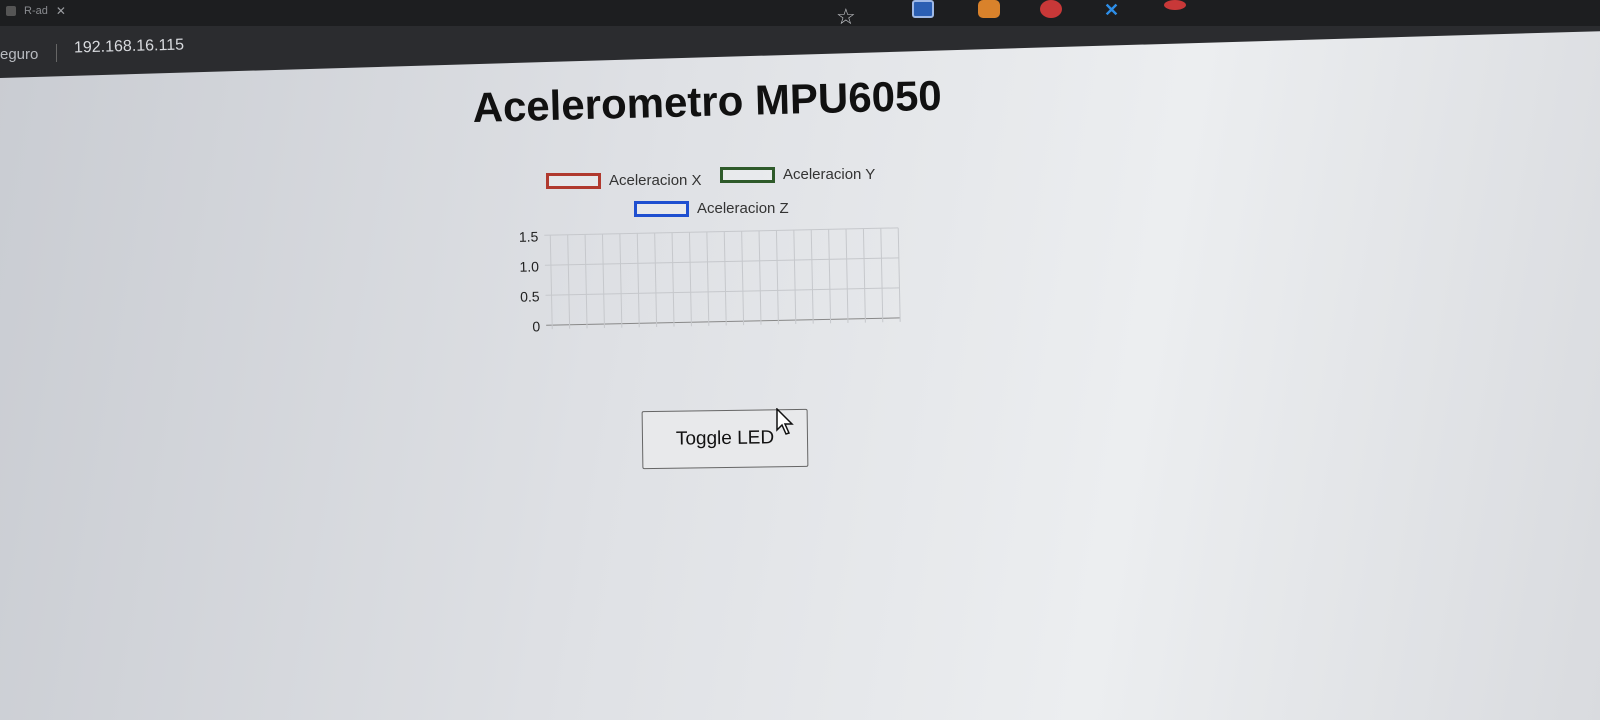  I want to click on legend-item-x: Aceleracion X, so click(624, 180).